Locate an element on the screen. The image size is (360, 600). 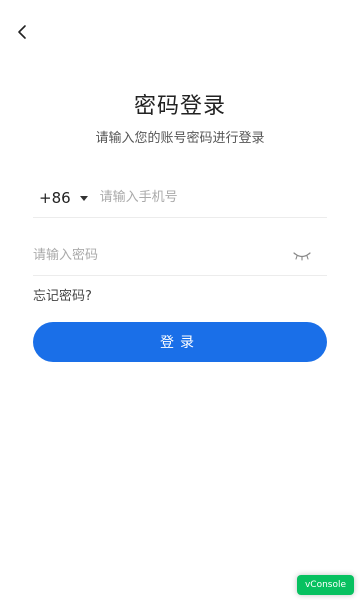
chevron-left-icon is located at coordinates (22, 32).